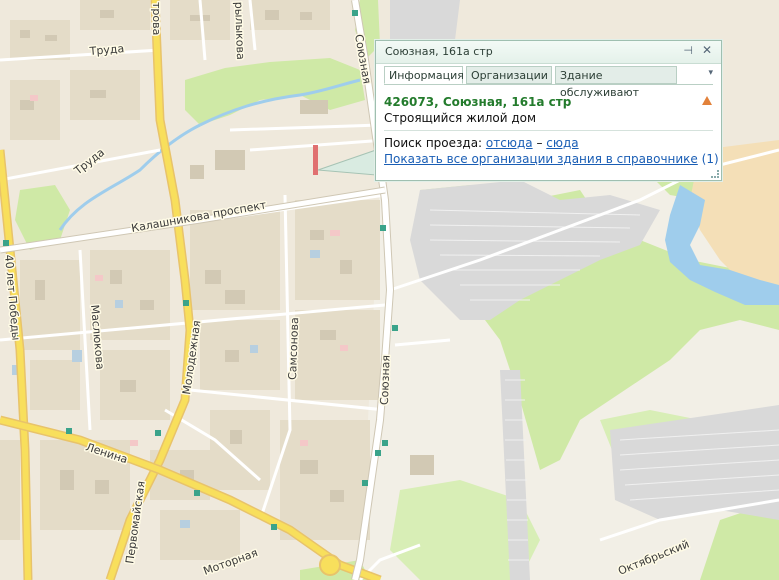 This screenshot has width=779, height=580. Describe the element at coordinates (707, 50) in the screenshot. I see `close-icon: ✕` at that location.